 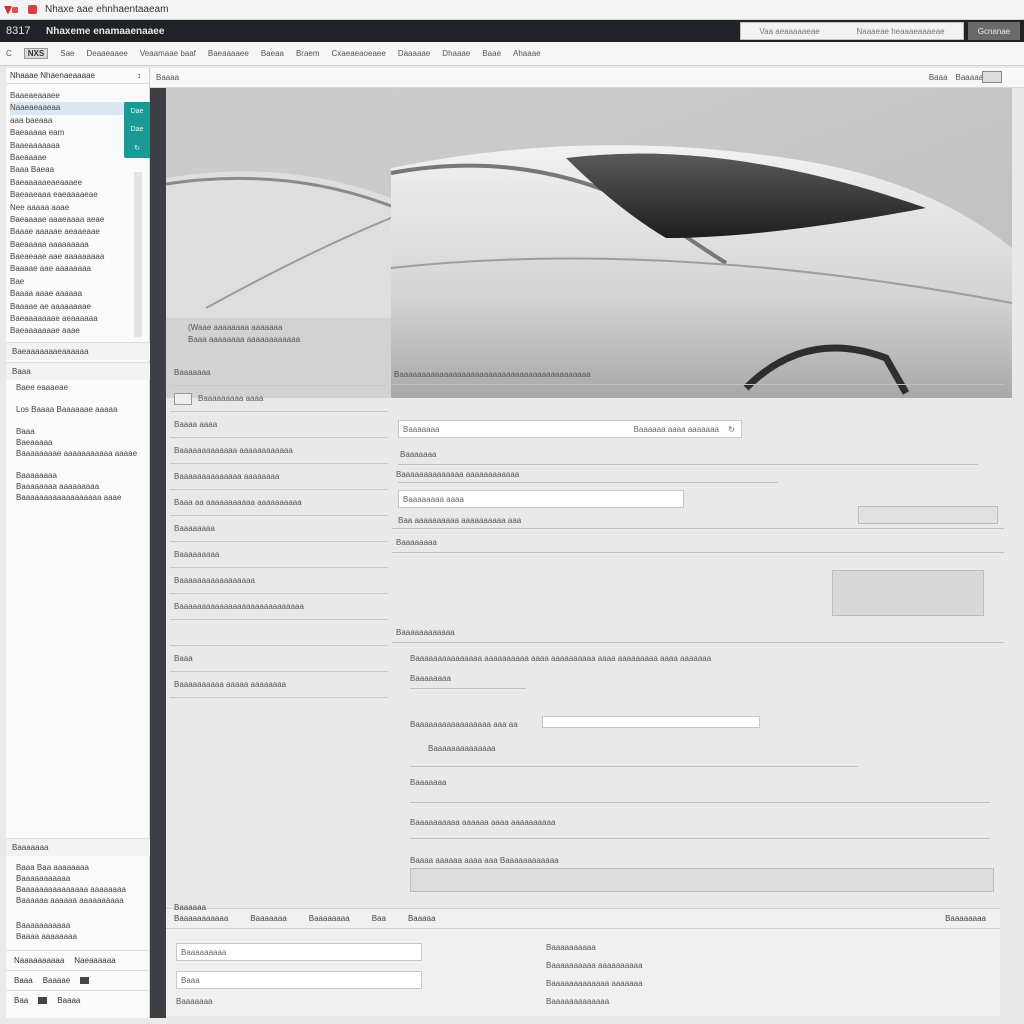 What do you see at coordinates (74, 294) in the screenshot?
I see `list-item: Baaaa aaae aaaaaa` at bounding box center [74, 294].